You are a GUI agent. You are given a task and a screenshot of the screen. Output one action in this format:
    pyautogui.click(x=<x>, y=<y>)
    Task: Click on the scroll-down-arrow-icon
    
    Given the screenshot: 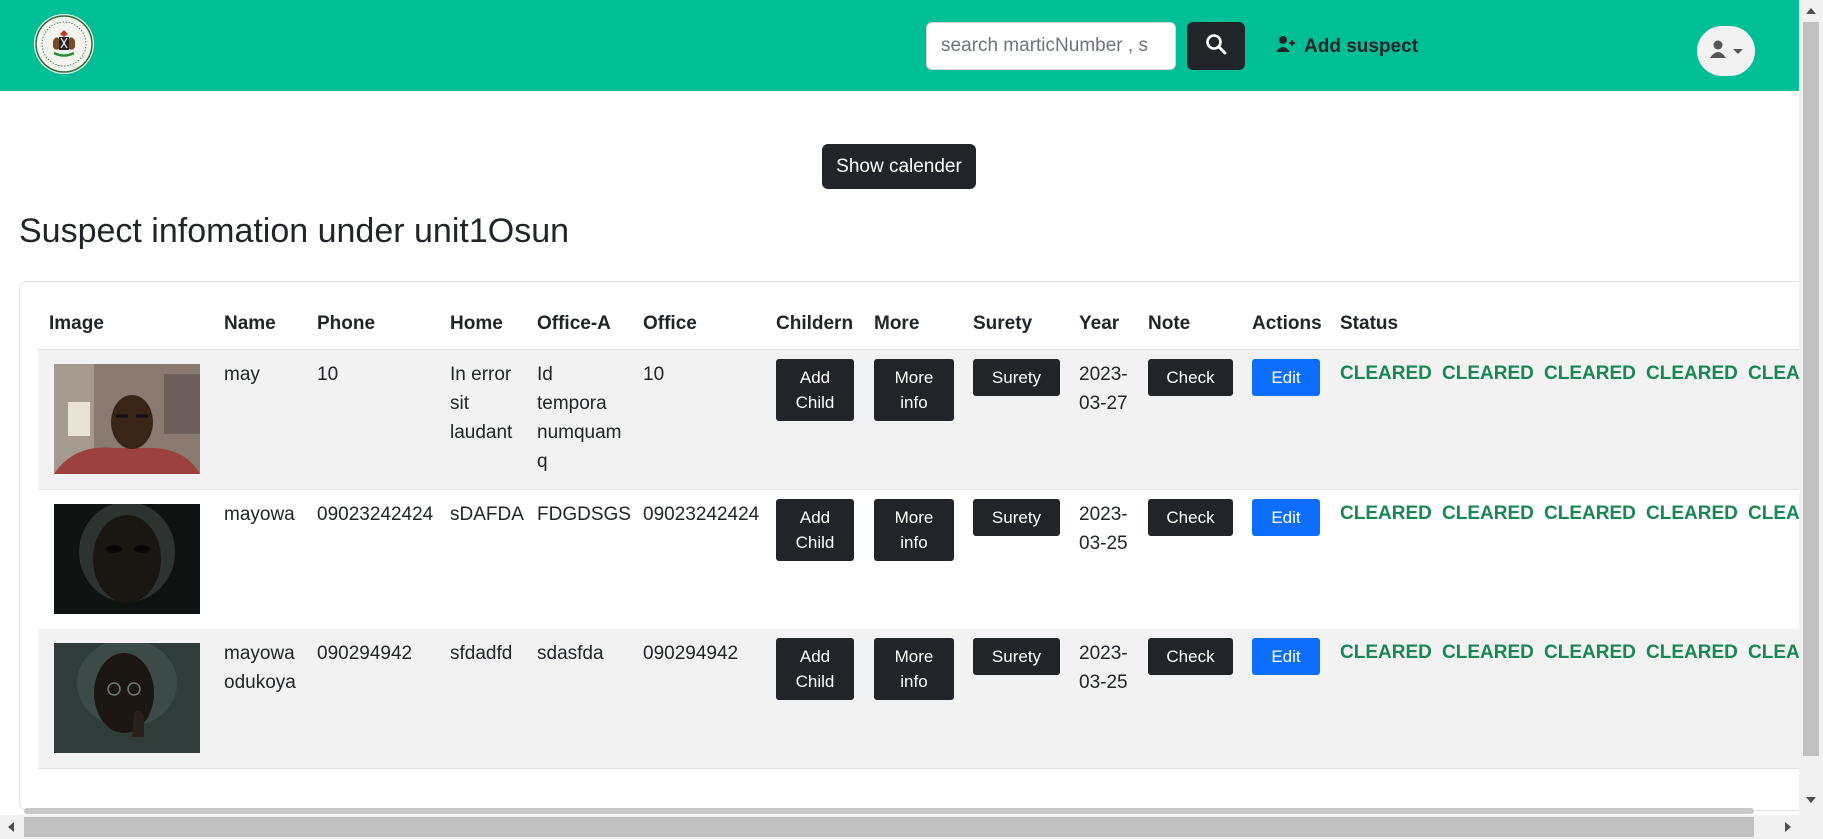 What is the action you would take?
    pyautogui.click(x=1811, y=800)
    